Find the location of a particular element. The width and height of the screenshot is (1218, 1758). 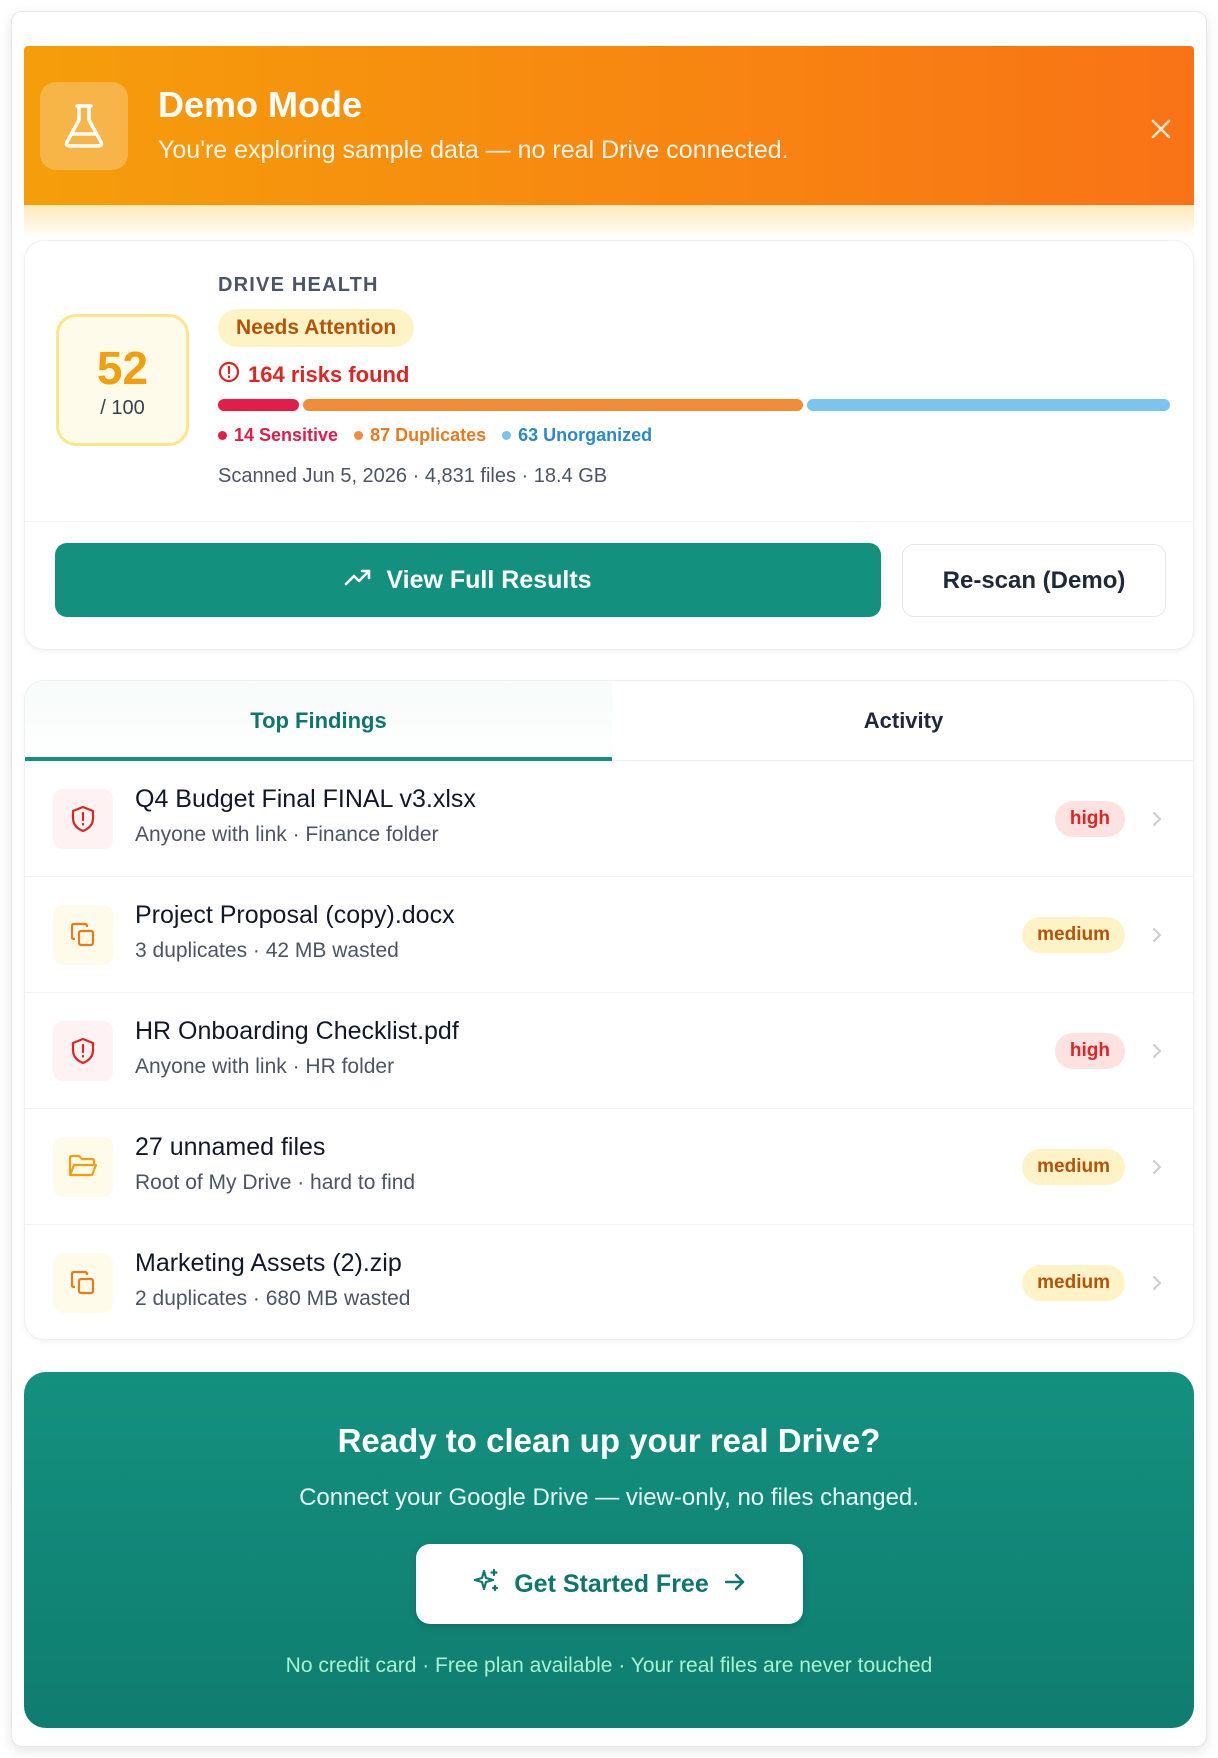

view-full-results-button: View Full Results is located at coordinates (468, 580).